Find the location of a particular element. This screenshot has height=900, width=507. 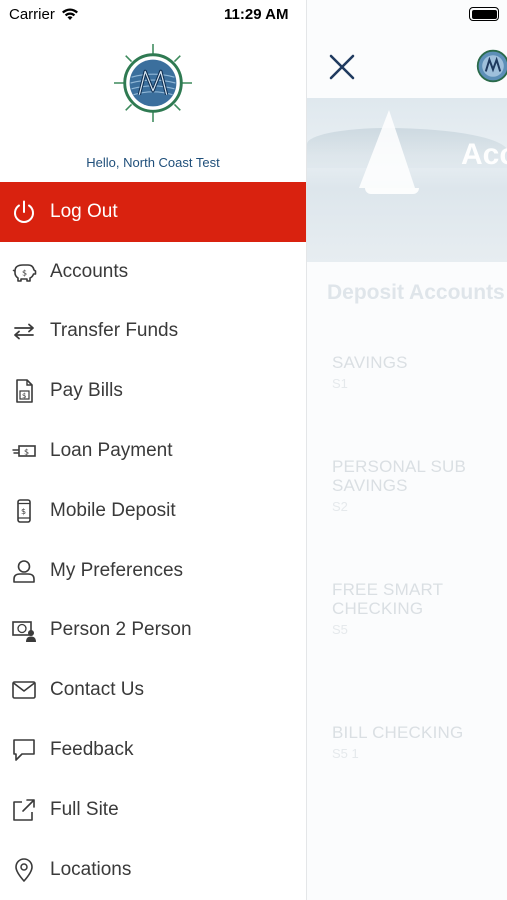

account-row: PERSONAL SUB SAVINGS S2 is located at coordinates (417, 485).